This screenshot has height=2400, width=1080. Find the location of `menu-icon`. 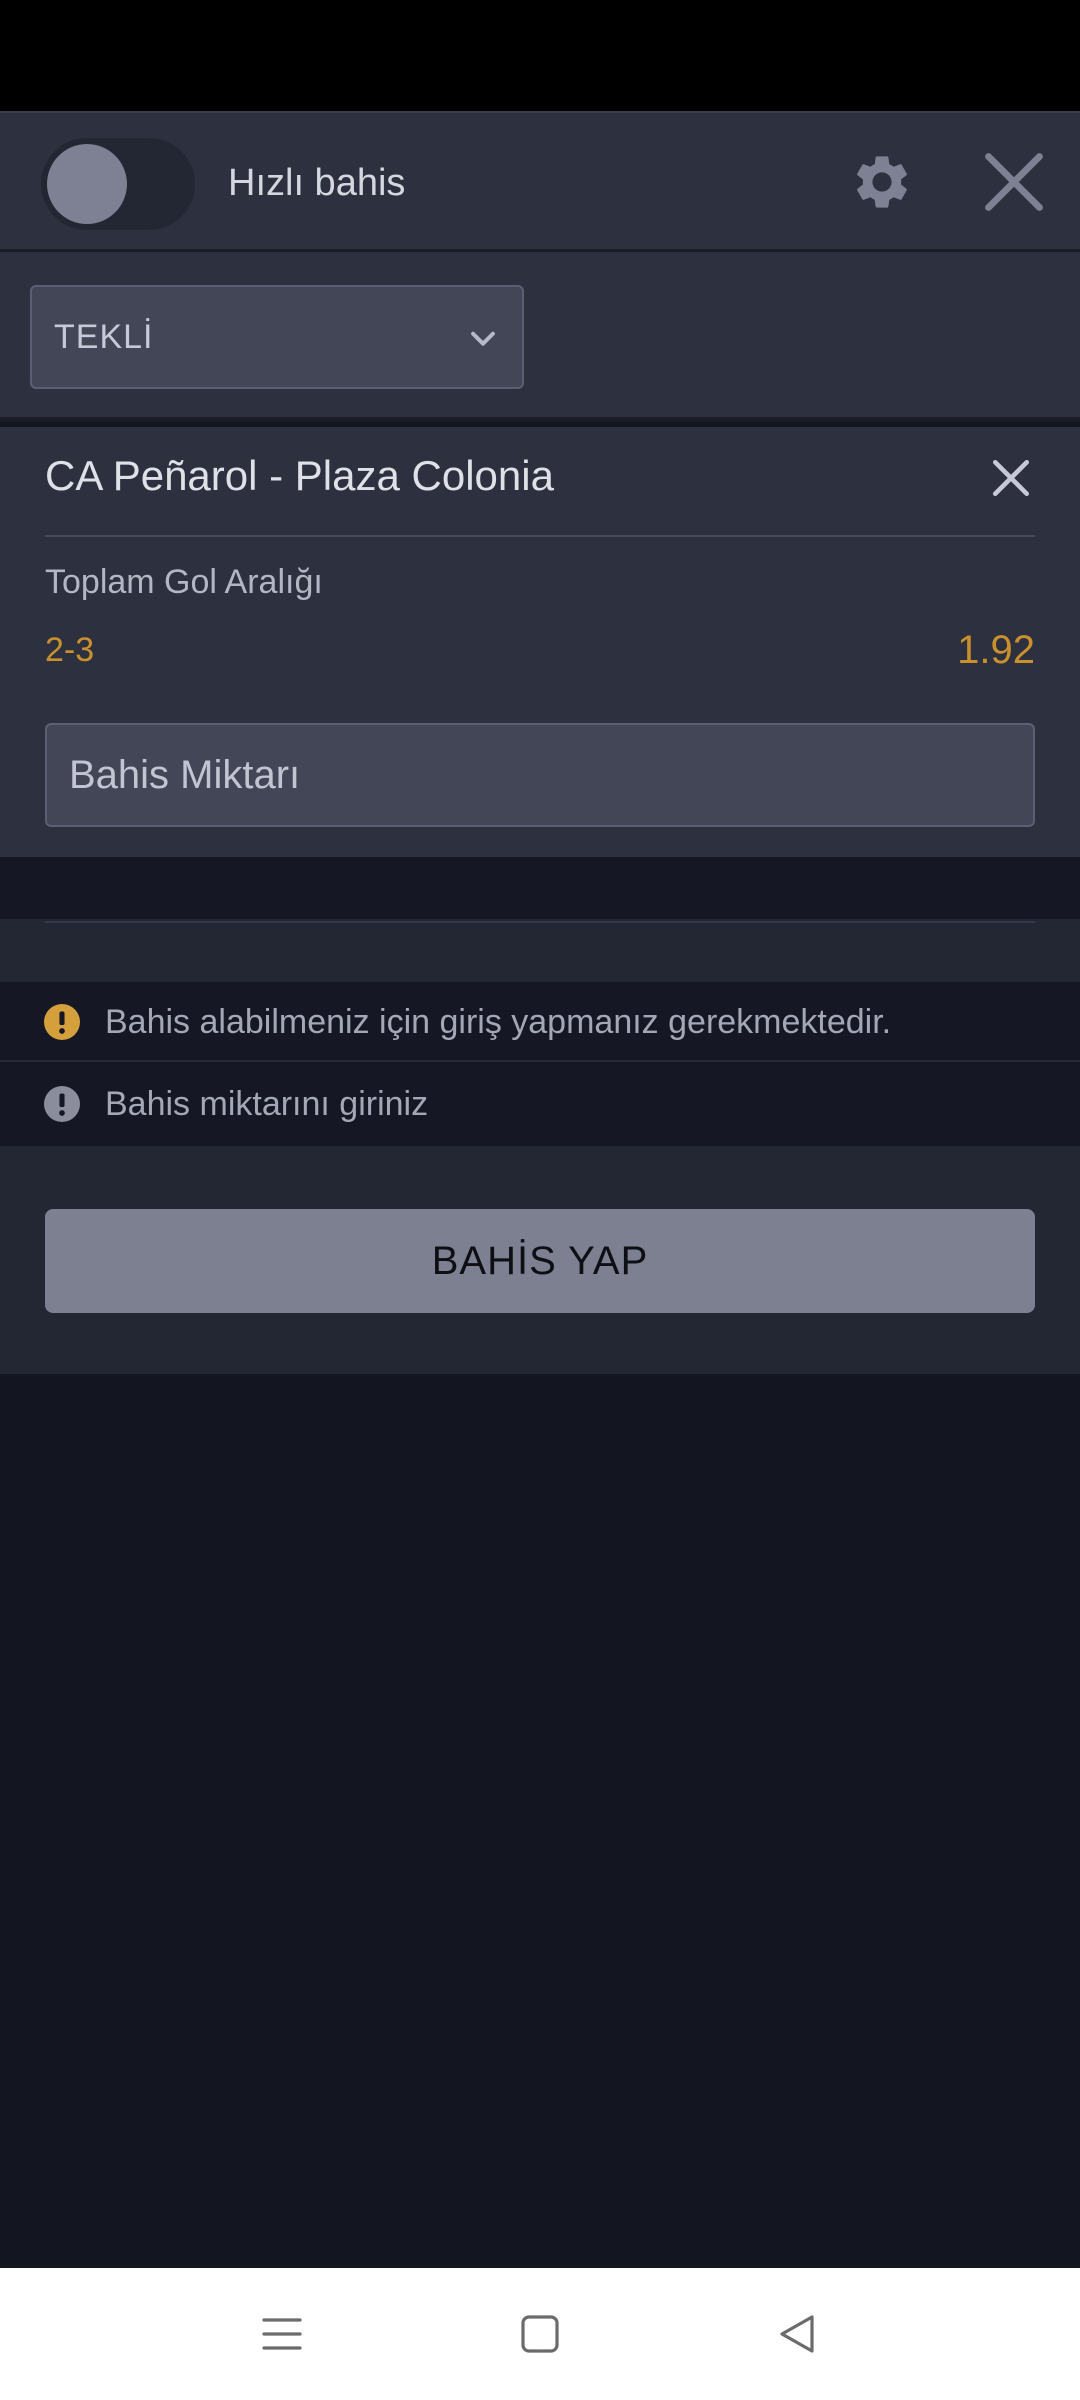

menu-icon is located at coordinates (282, 2334).